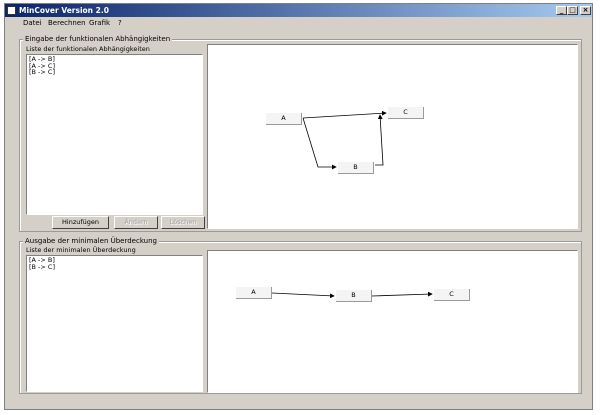  Describe the element at coordinates (91, 241) in the screenshot. I see `output-group-caption: Ausgabe der minimalen Überdeckung` at that location.